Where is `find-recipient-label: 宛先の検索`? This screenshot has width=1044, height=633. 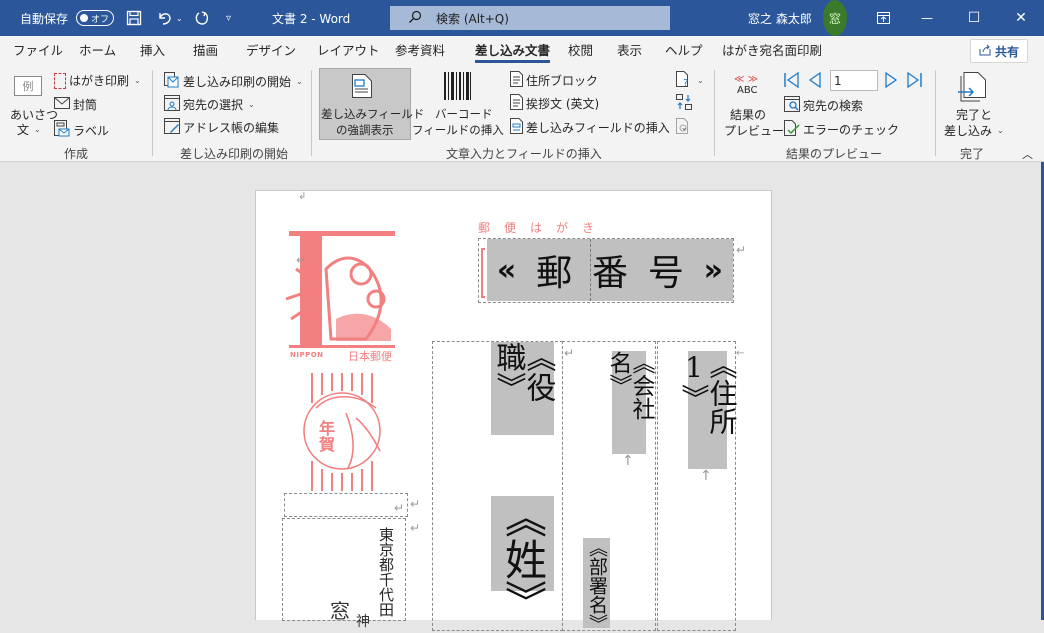
find-recipient-label: 宛先の検索 is located at coordinates (833, 106).